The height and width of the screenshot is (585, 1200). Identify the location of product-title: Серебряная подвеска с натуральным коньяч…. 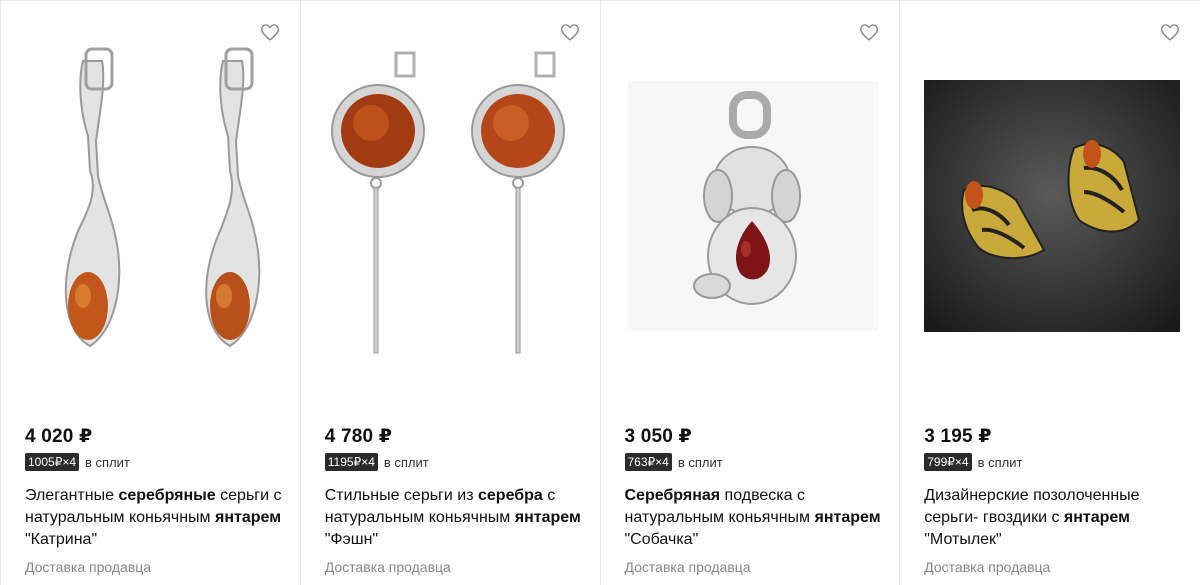
(756, 518).